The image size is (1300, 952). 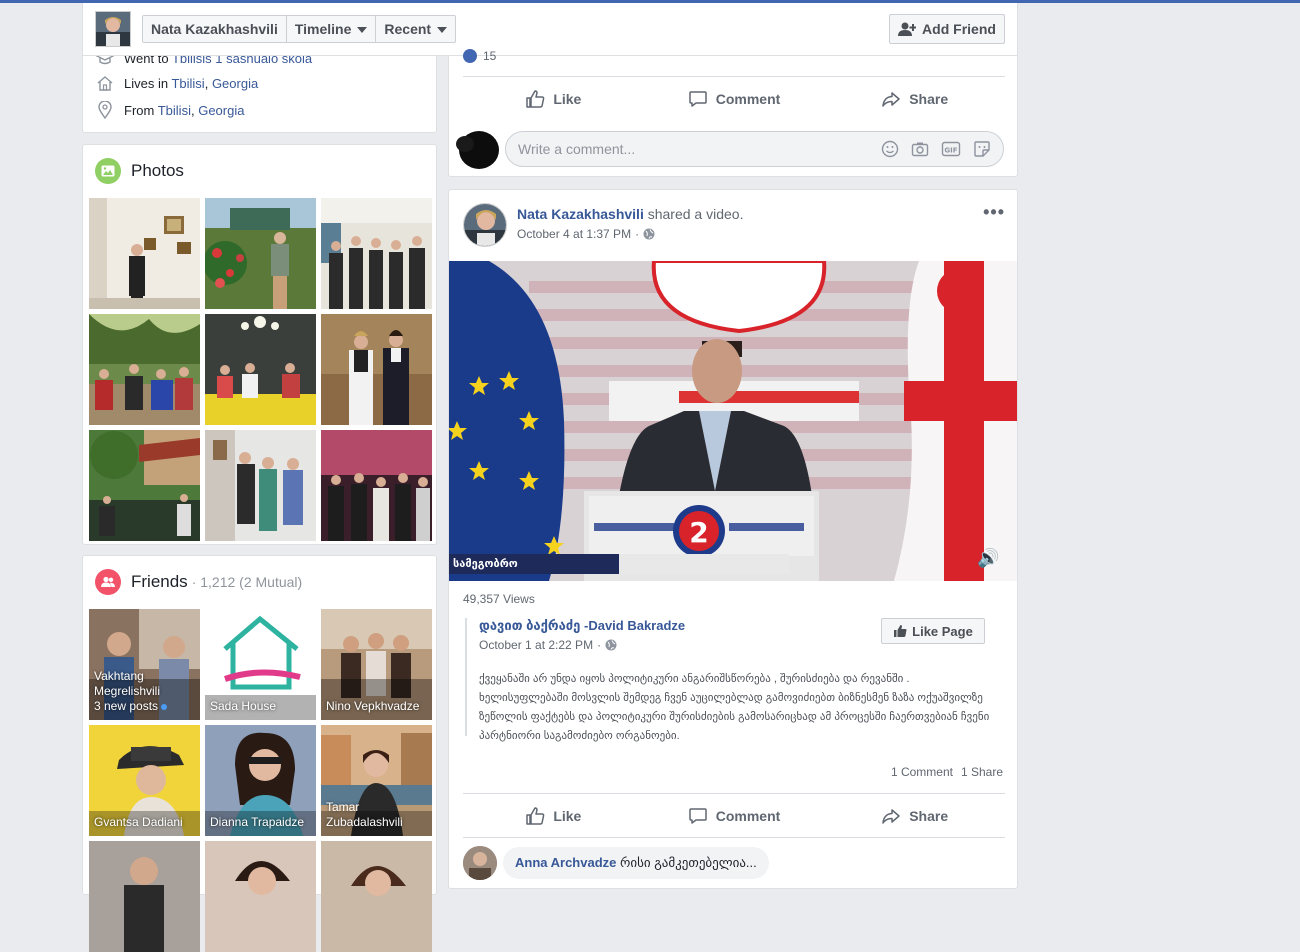 I want to click on profile-name-tab: Nata Kazakhashvili, so click(x=215, y=29).